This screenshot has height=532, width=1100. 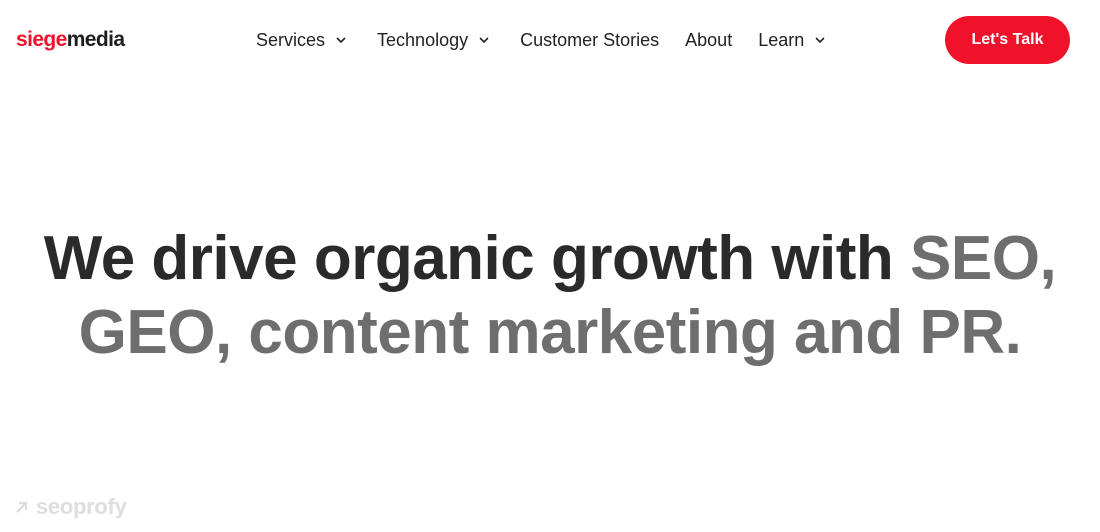 What do you see at coordinates (291, 39) in the screenshot?
I see `nav-label-services: Services` at bounding box center [291, 39].